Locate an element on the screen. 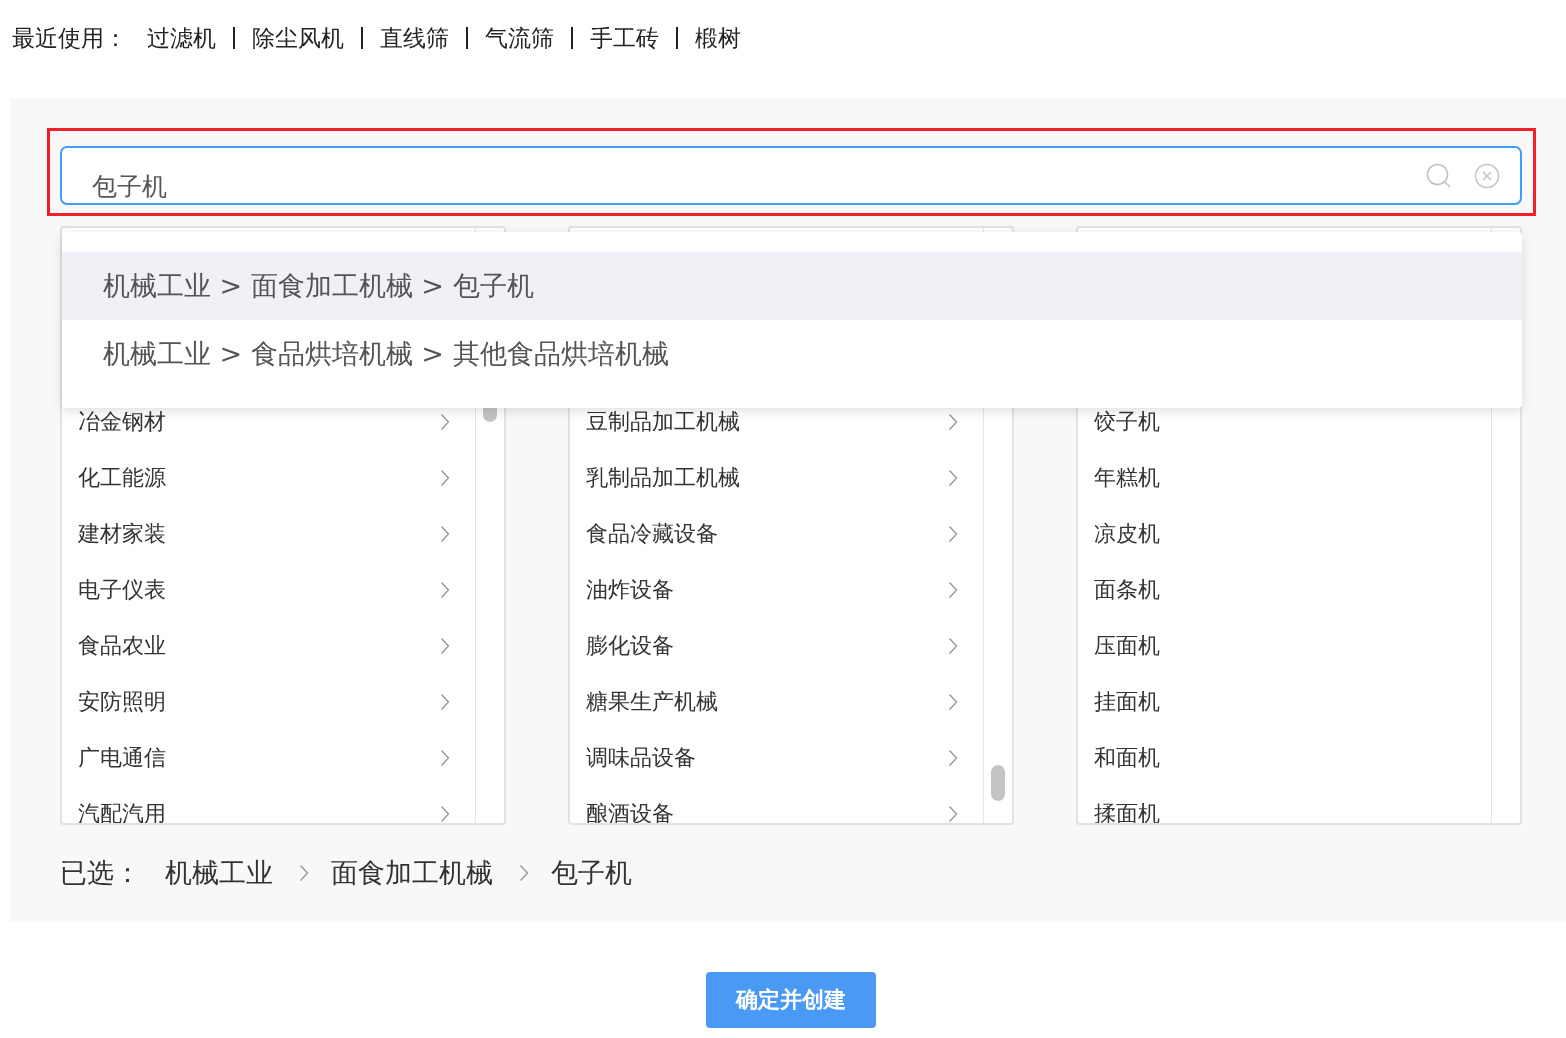 The height and width of the screenshot is (1038, 1566). category-item: 凉皮机 is located at coordinates (1284, 534).